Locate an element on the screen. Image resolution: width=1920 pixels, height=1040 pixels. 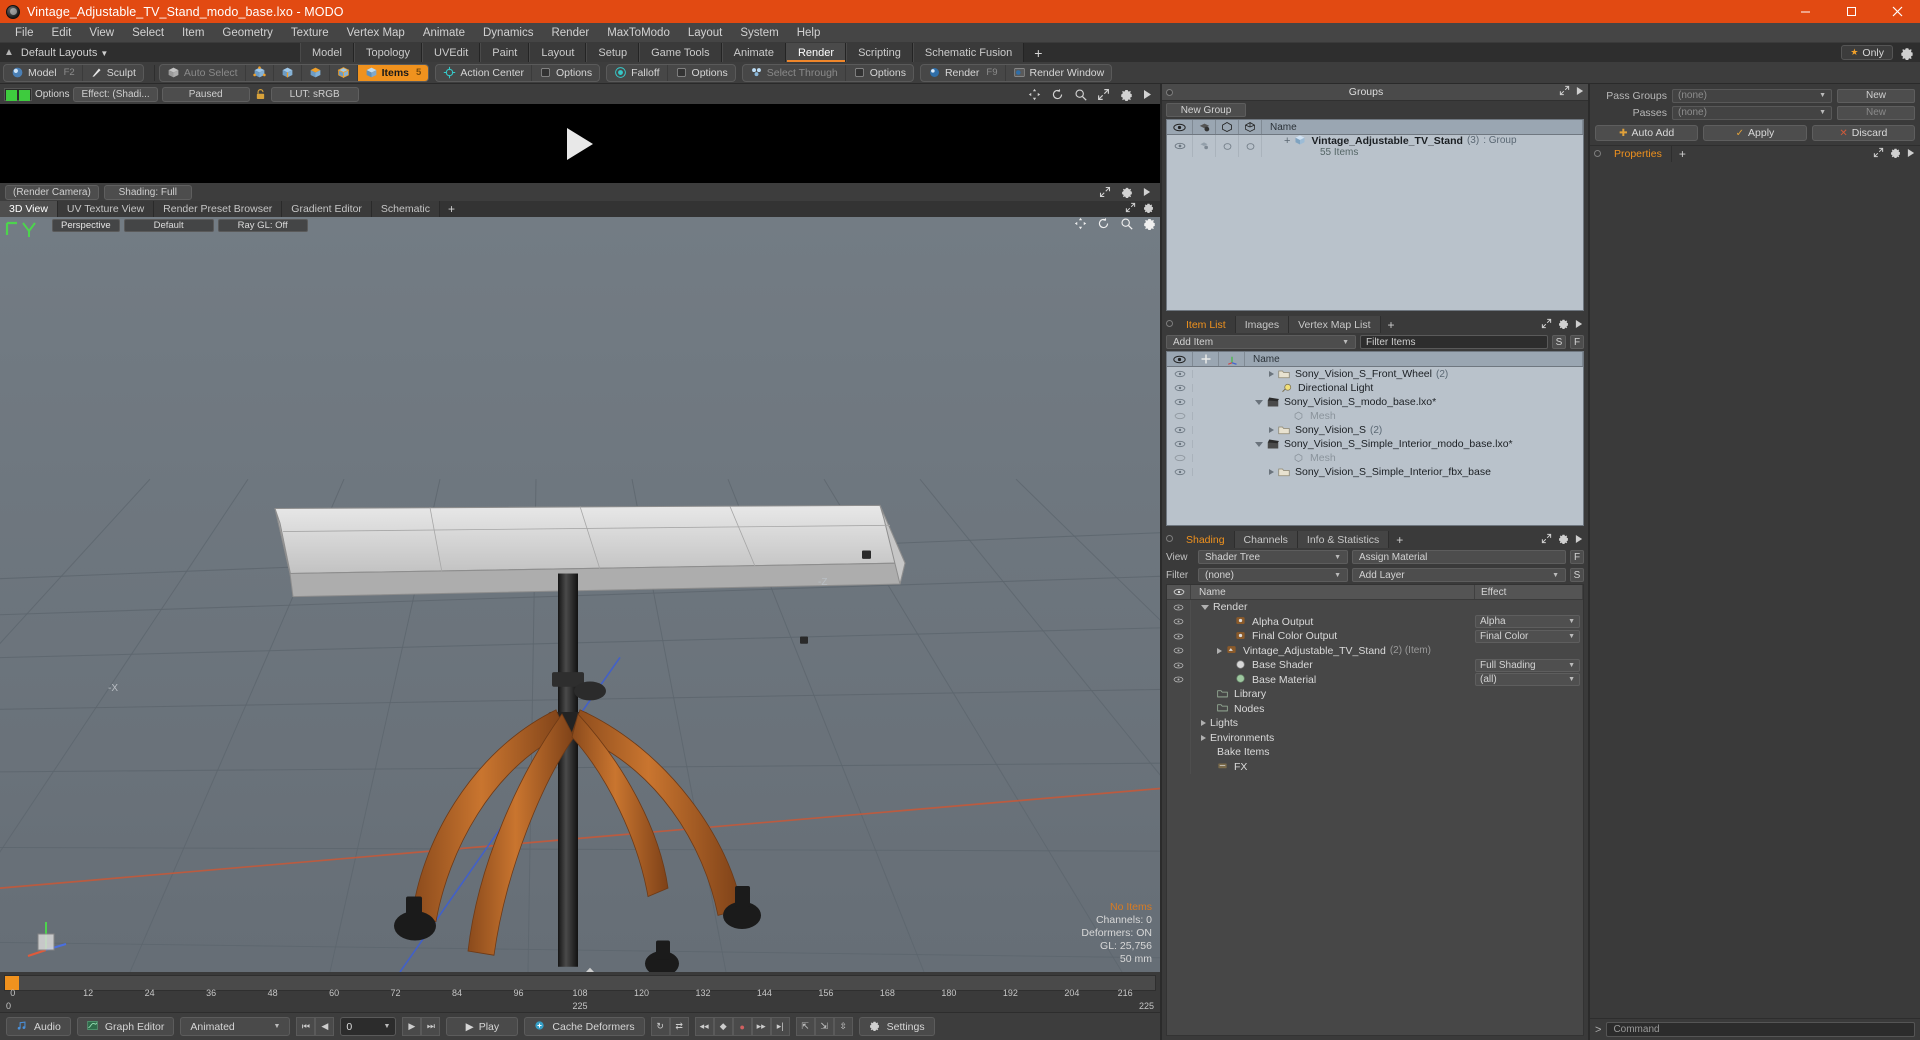
tab-paint: Paint is located at coordinates (505, 52).